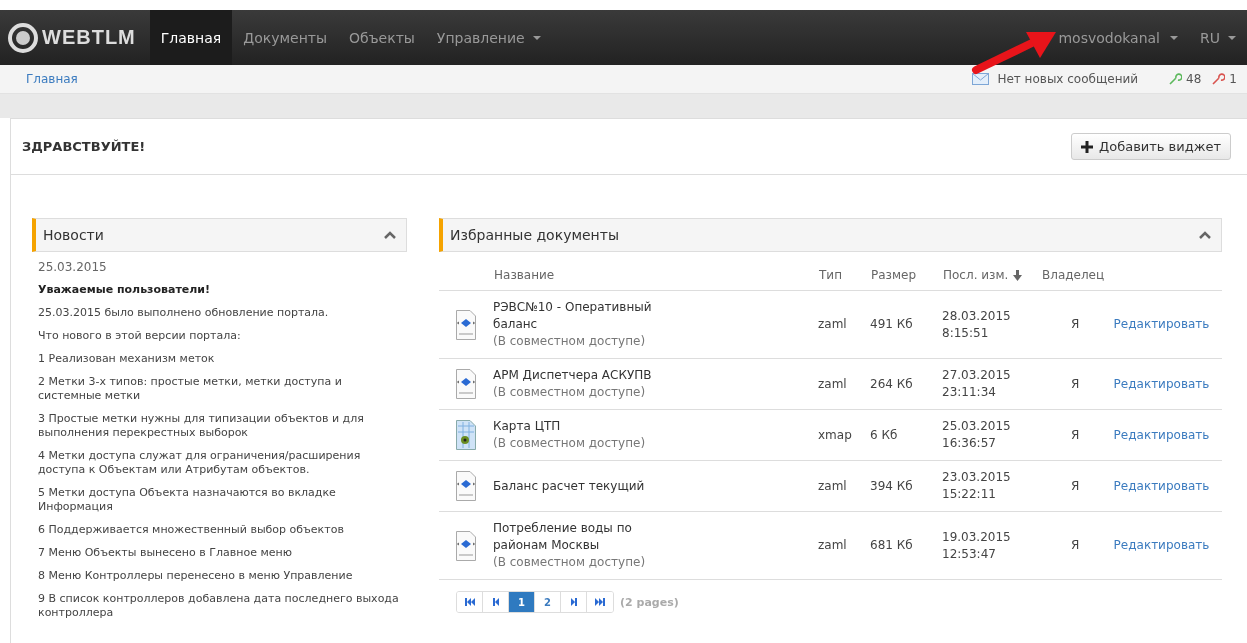  Describe the element at coordinates (977, 477) in the screenshot. I see `date-cell-text: 23.03.2015` at that location.